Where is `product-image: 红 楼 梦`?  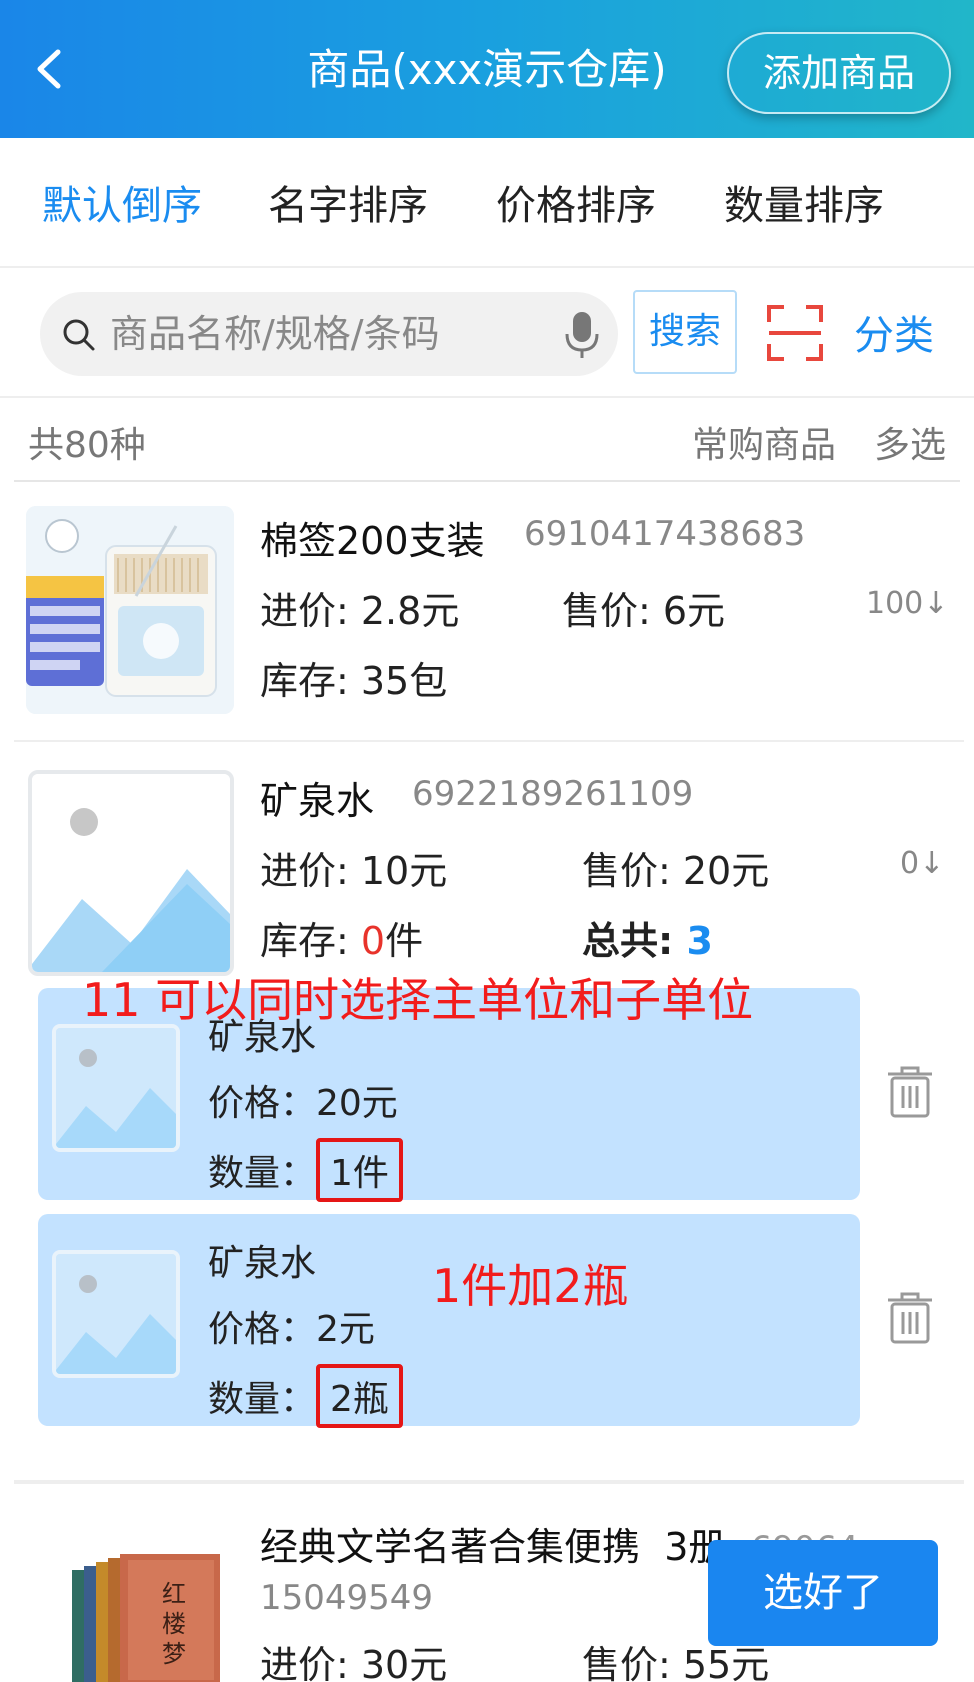 product-image: 红 楼 梦 is located at coordinates (139, 1611).